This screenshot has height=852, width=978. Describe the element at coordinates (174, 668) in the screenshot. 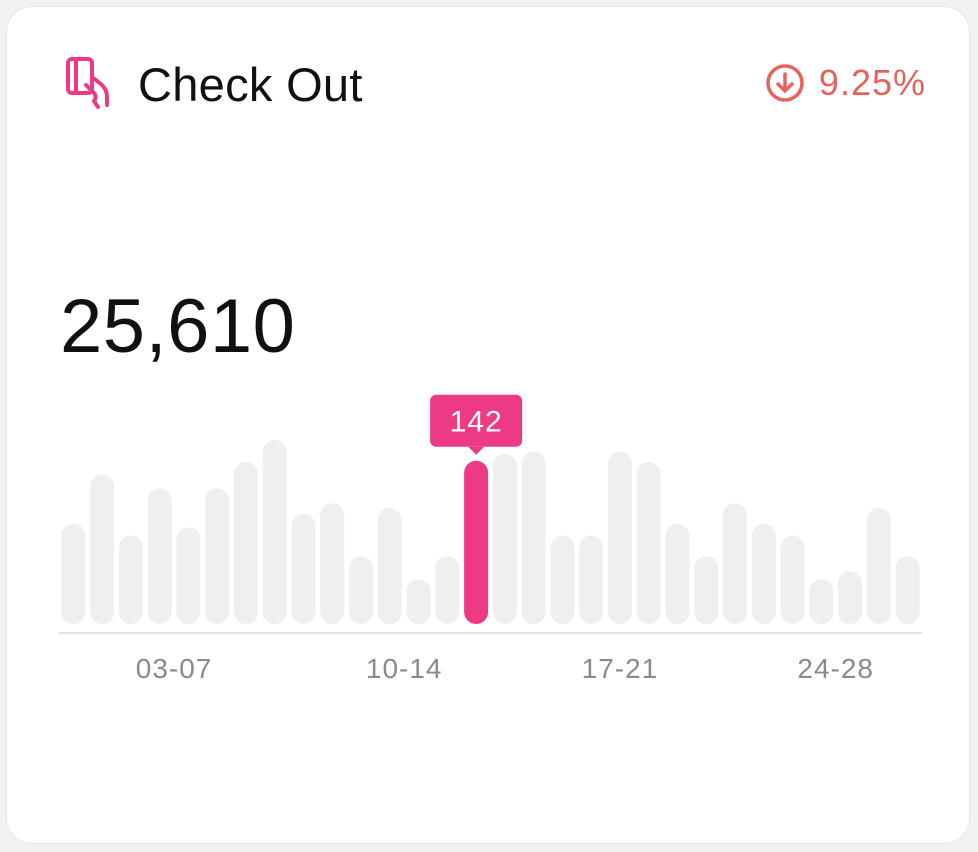

I see `x-tick-label: 03-07` at that location.